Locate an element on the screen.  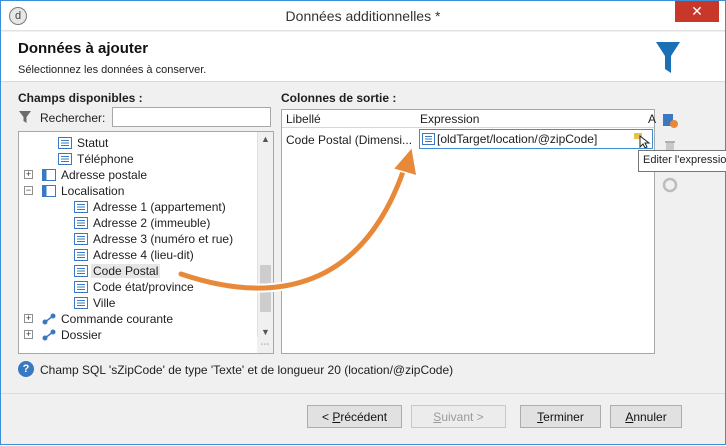
window-title: Données additionnelles * is located at coordinates (363, 16).